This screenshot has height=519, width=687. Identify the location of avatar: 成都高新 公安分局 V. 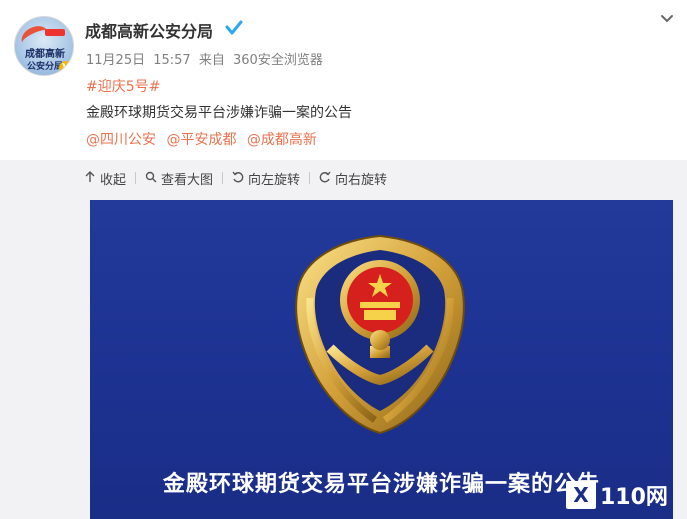
(44, 46).